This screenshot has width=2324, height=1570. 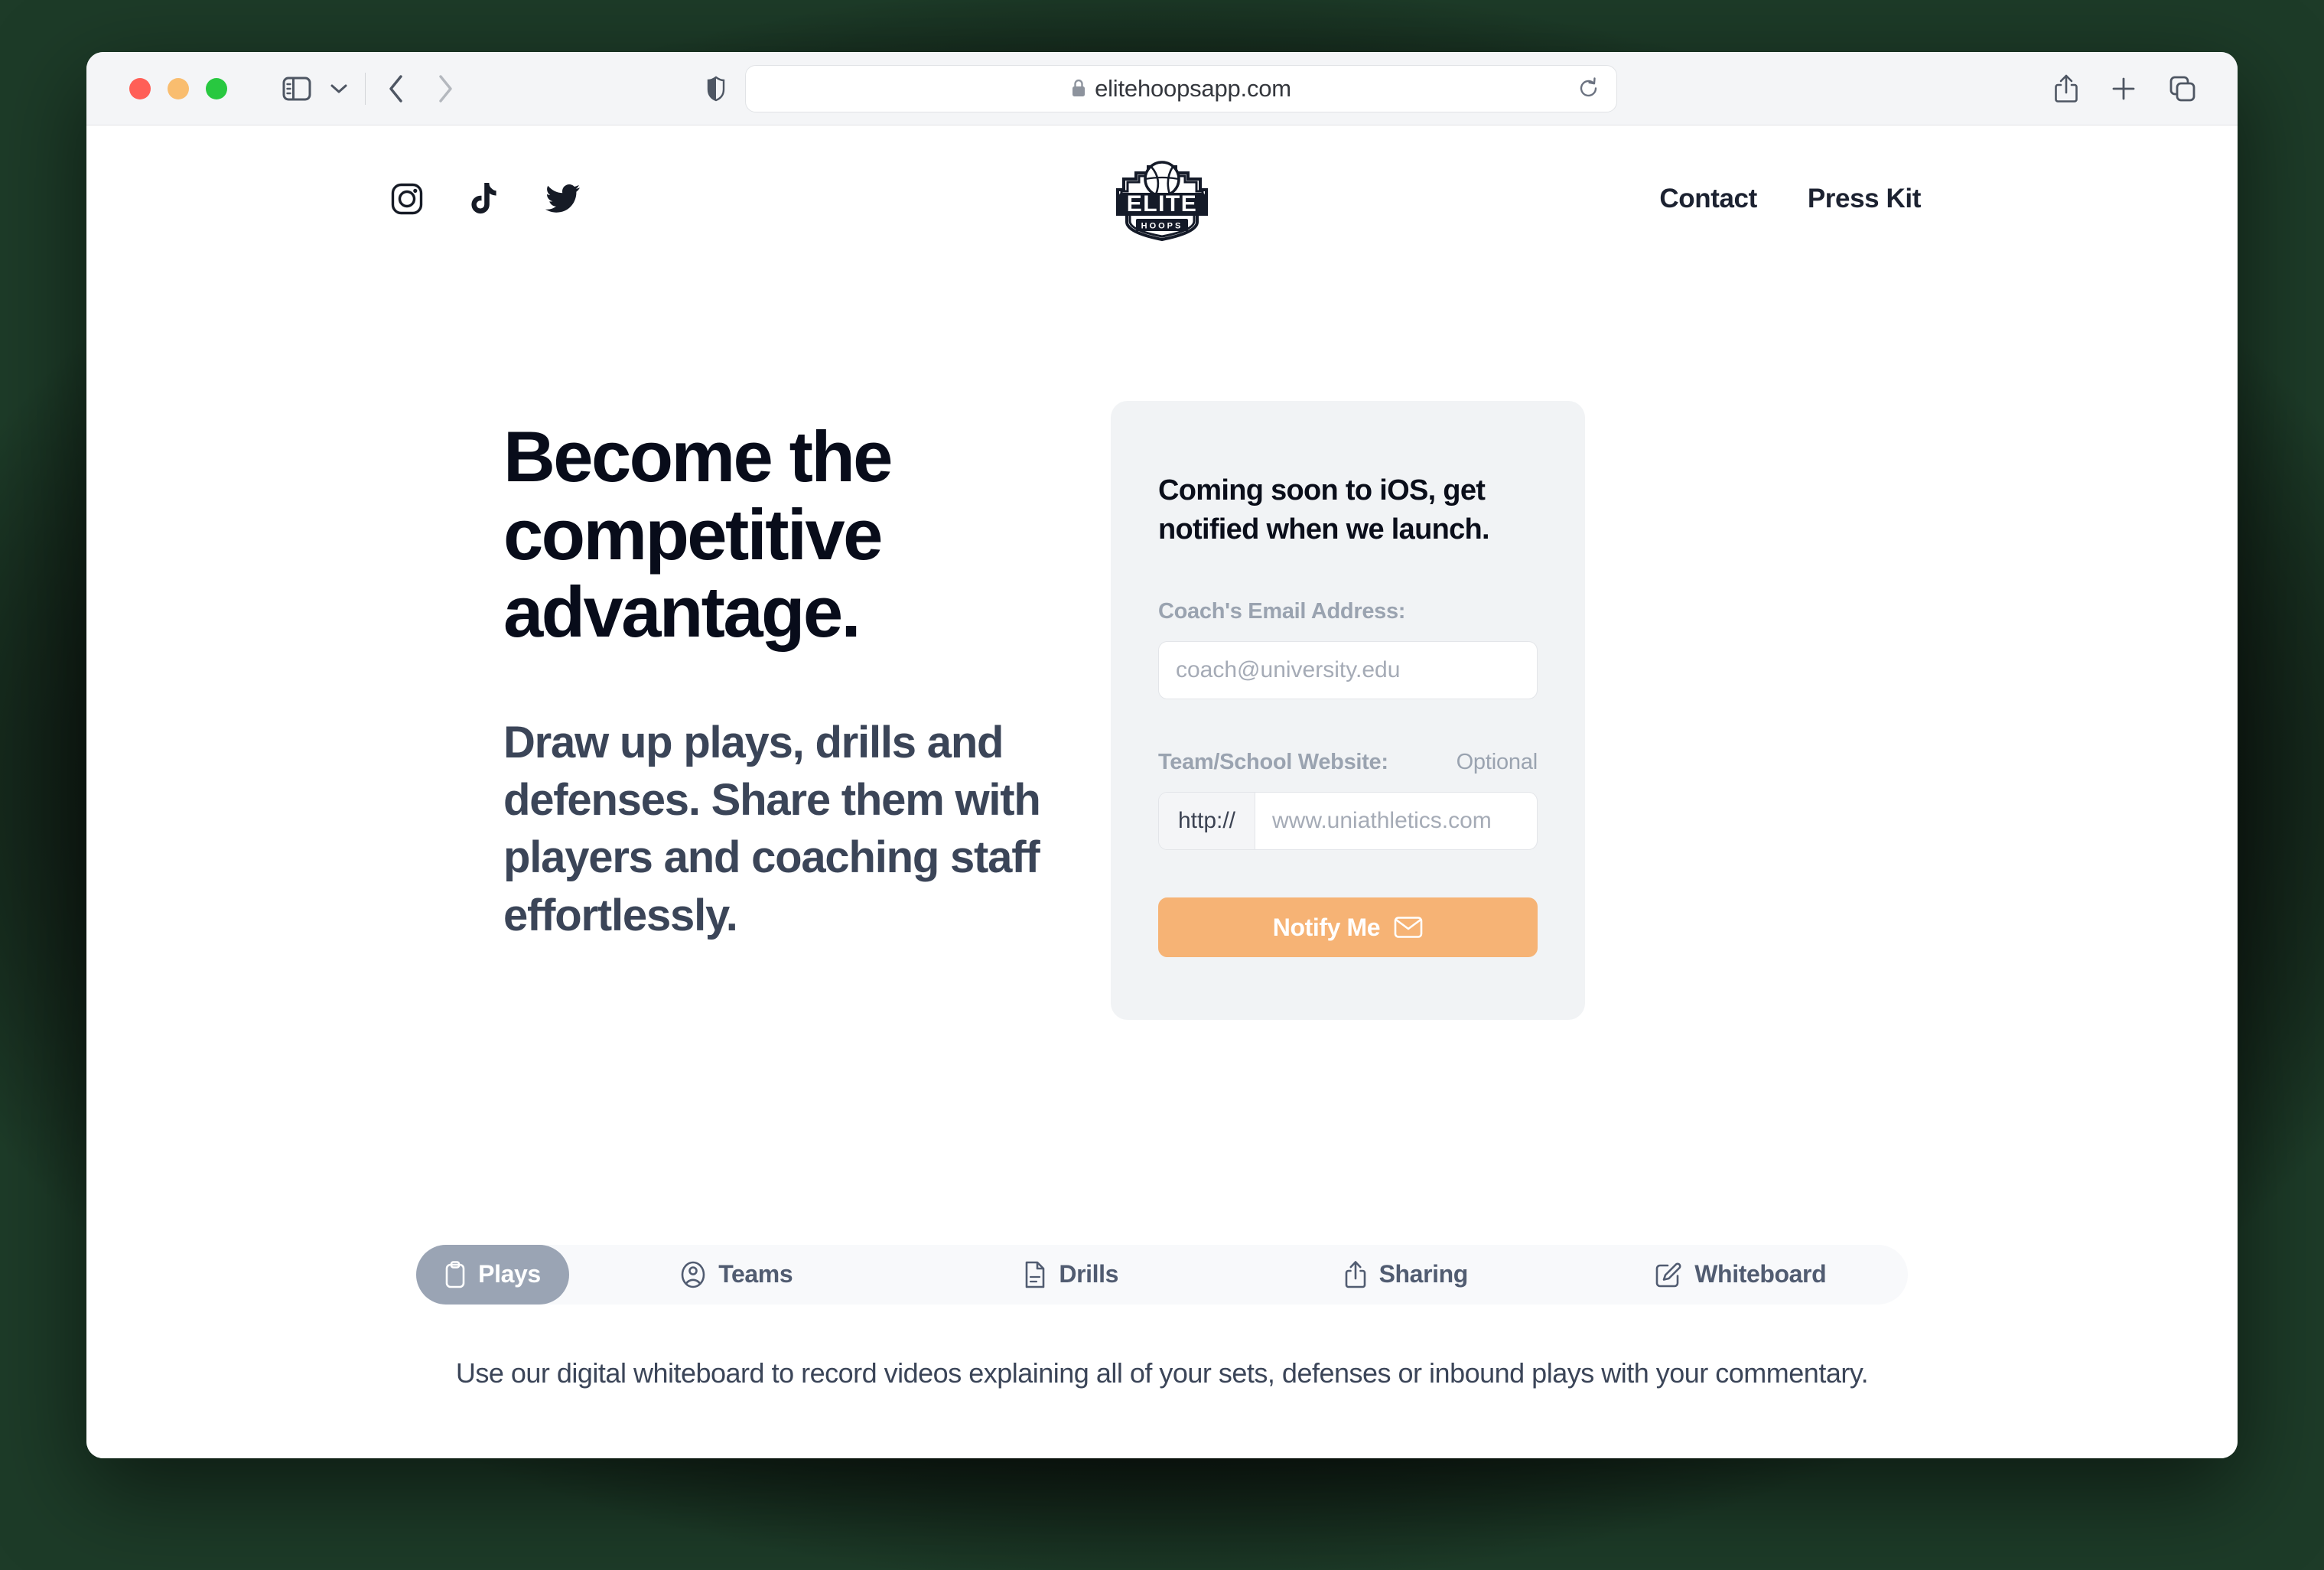 I want to click on toolbar-divider, so click(x=365, y=88).